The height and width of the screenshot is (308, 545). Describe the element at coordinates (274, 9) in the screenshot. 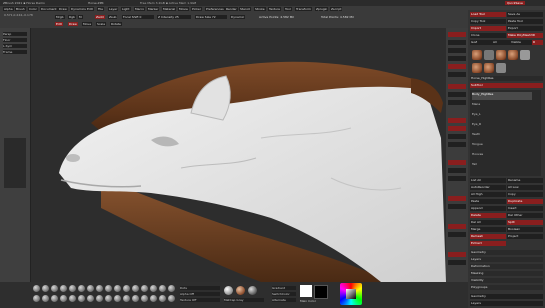

I see `menu-texture: Texture` at that location.